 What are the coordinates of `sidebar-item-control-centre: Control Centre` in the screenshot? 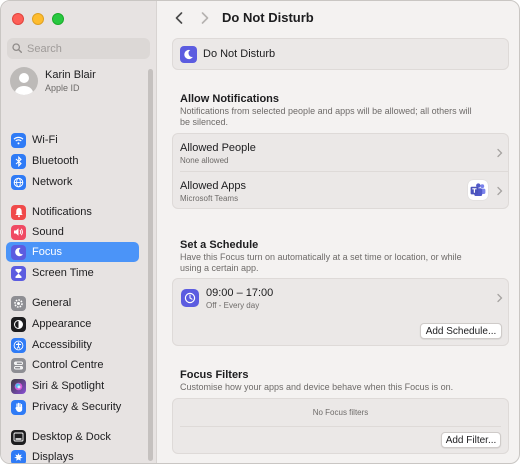 It's located at (72, 365).